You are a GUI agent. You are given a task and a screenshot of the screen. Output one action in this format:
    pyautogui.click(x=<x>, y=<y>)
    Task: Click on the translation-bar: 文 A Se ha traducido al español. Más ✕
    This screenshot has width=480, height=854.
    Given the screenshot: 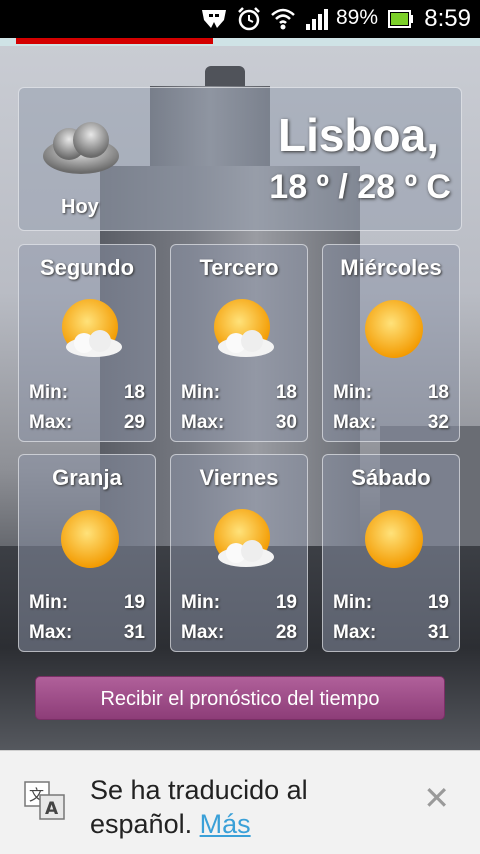 What is the action you would take?
    pyautogui.click(x=240, y=802)
    